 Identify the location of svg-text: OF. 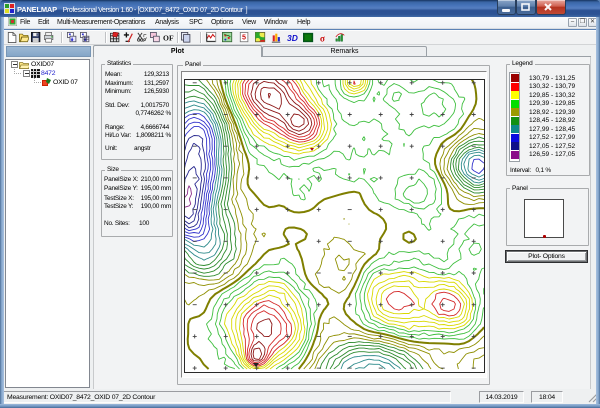
(168, 37).